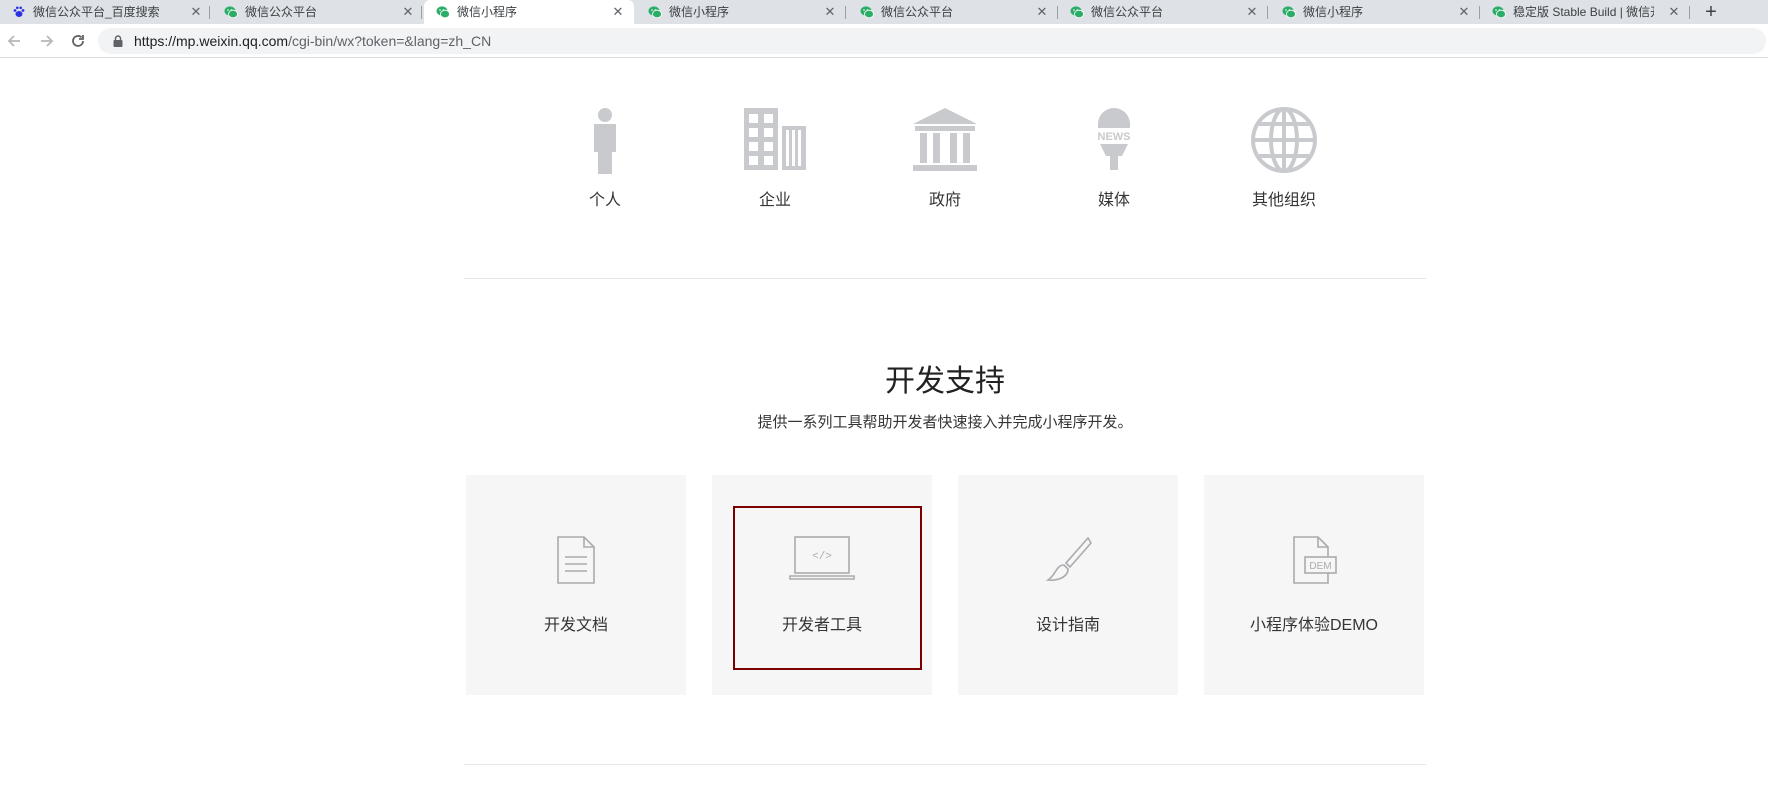 This screenshot has width=1768, height=802. What do you see at coordinates (774, 200) in the screenshot?
I see `account-type-label: 企业` at bounding box center [774, 200].